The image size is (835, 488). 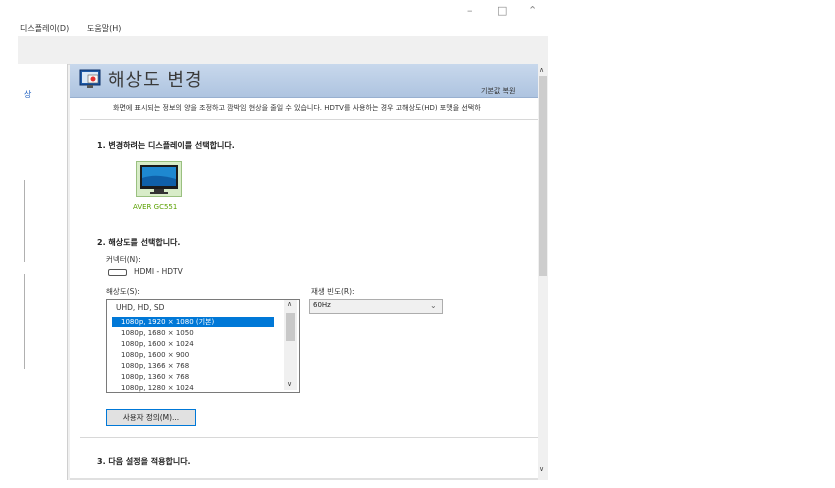 I want to click on sidebar-link: 상, so click(x=27, y=94).